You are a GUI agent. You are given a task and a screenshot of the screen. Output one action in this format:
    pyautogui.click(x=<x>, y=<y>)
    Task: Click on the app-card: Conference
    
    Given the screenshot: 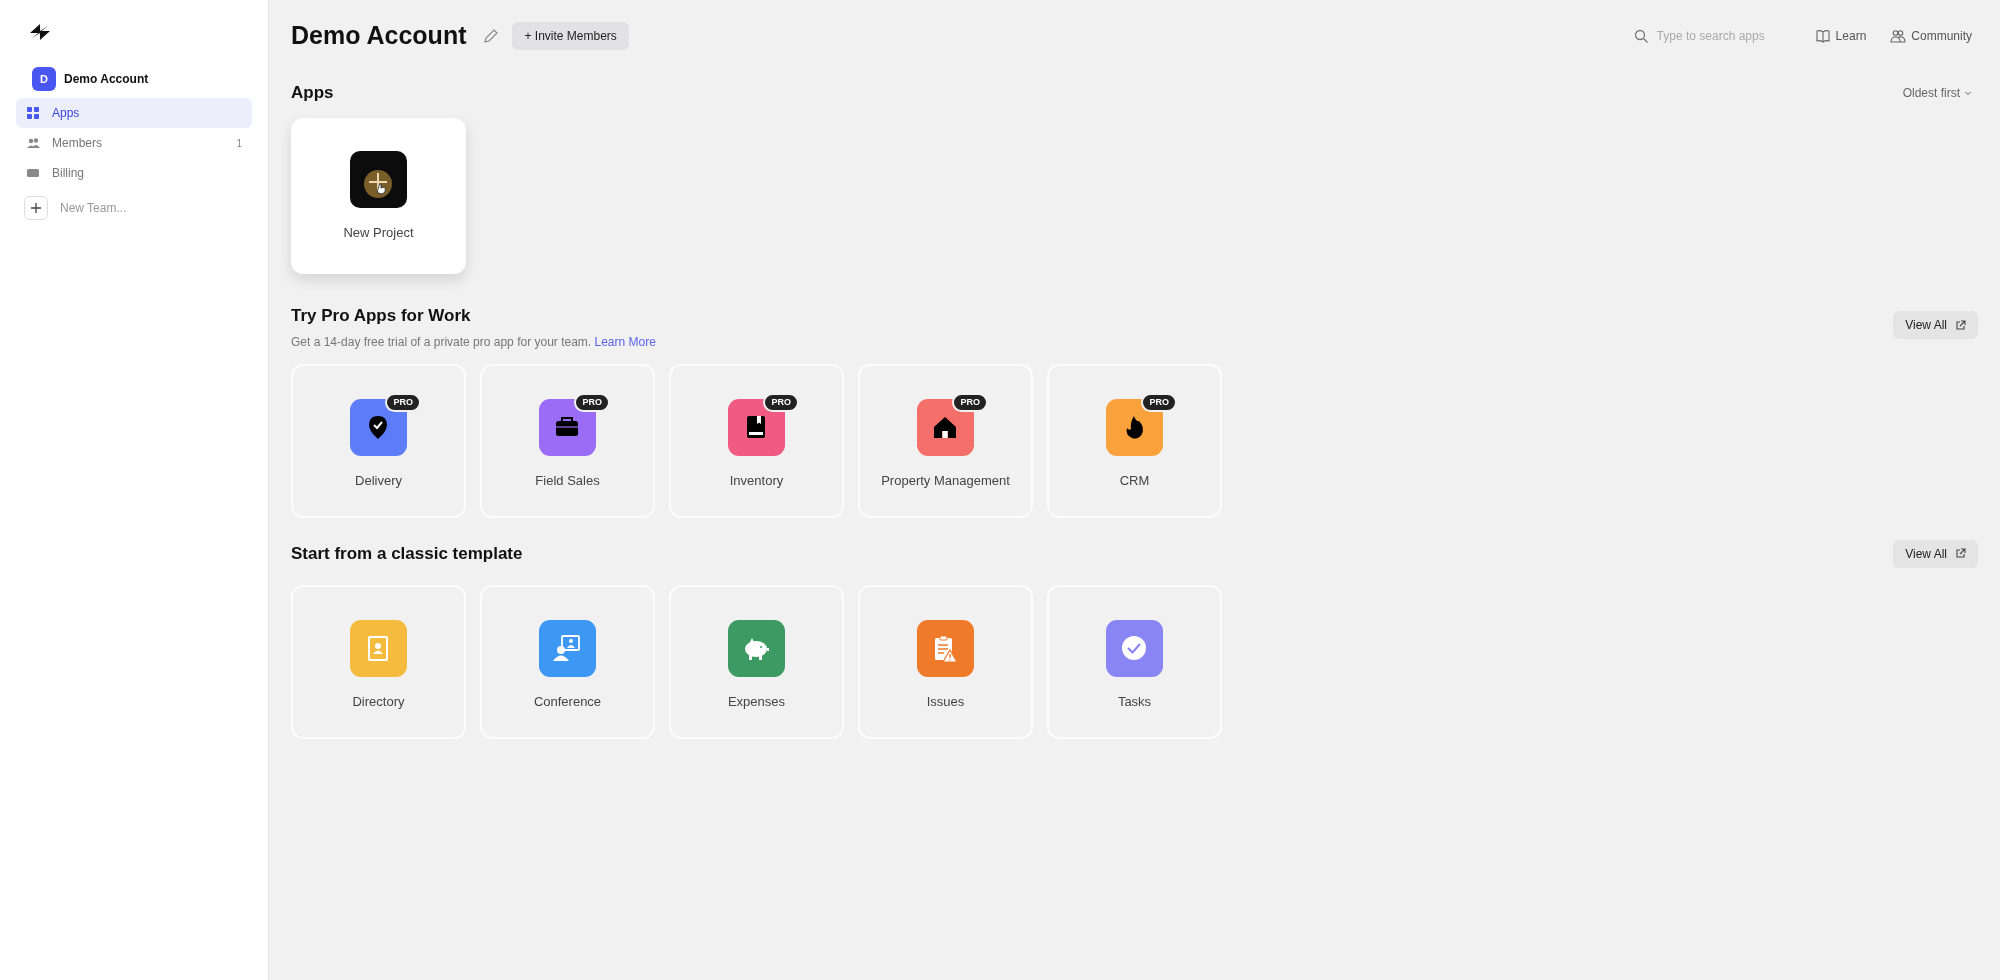 What is the action you would take?
    pyautogui.click(x=567, y=661)
    